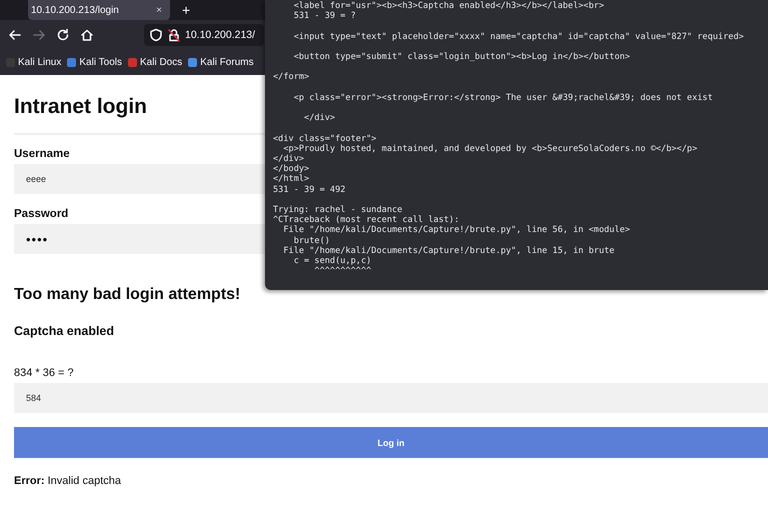  I want to click on terminal-line: </body>, so click(291, 169).